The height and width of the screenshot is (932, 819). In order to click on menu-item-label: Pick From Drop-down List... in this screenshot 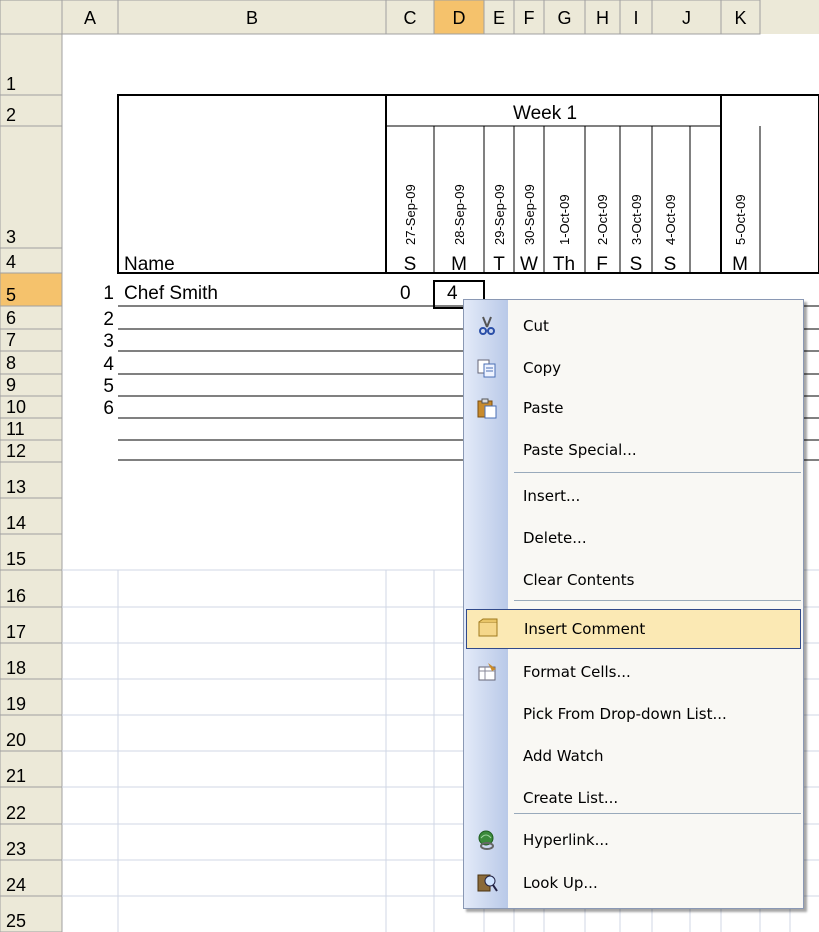, I will do `click(625, 714)`.